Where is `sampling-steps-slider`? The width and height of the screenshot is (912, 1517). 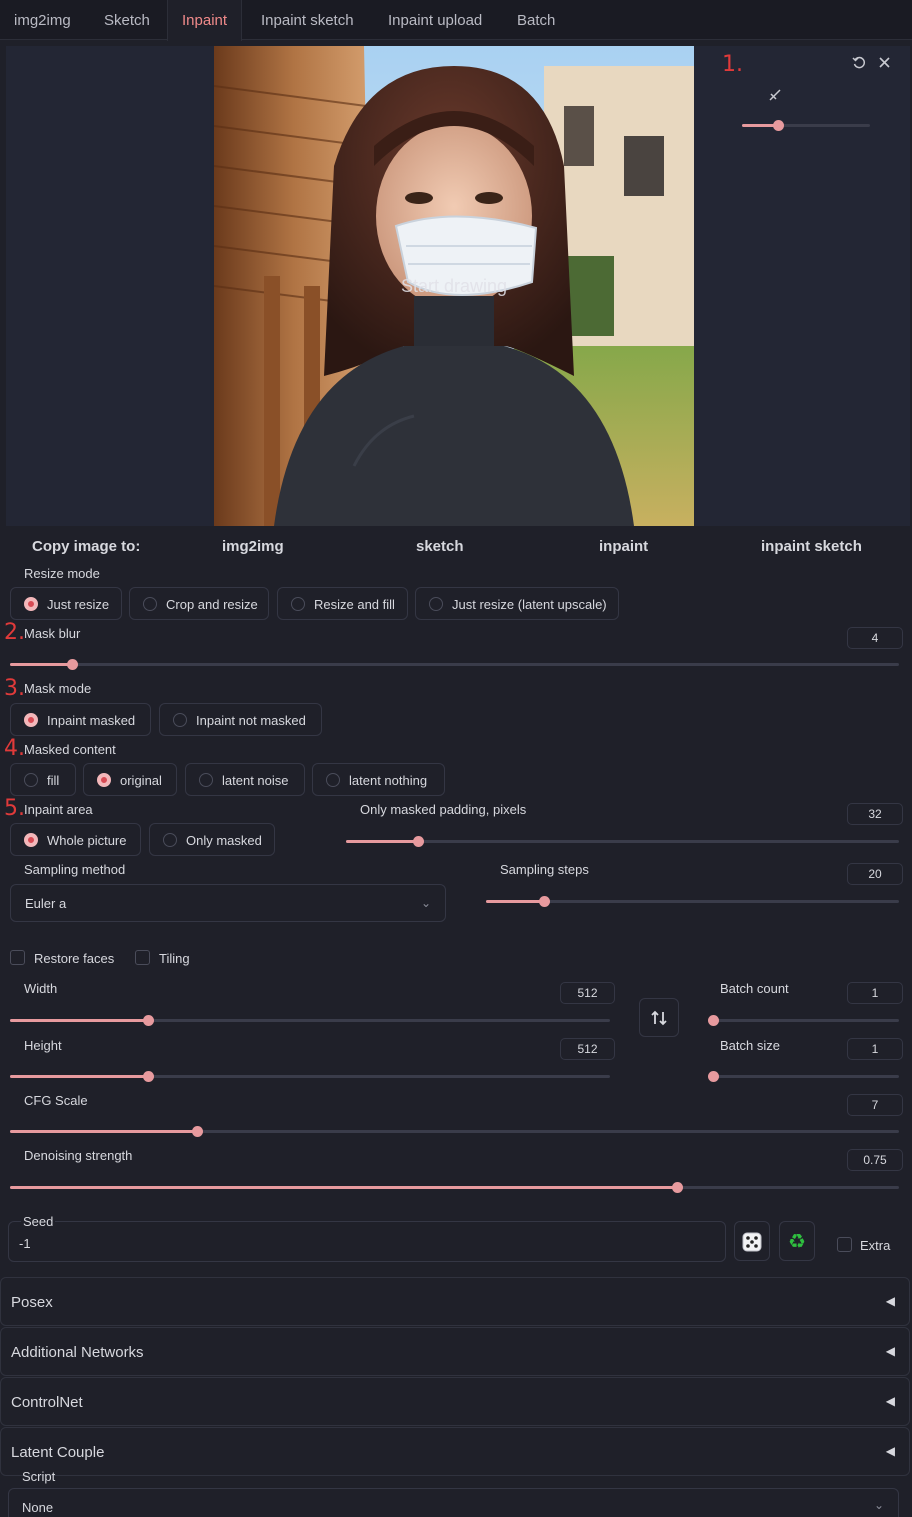
sampling-steps-slider is located at coordinates (692, 901).